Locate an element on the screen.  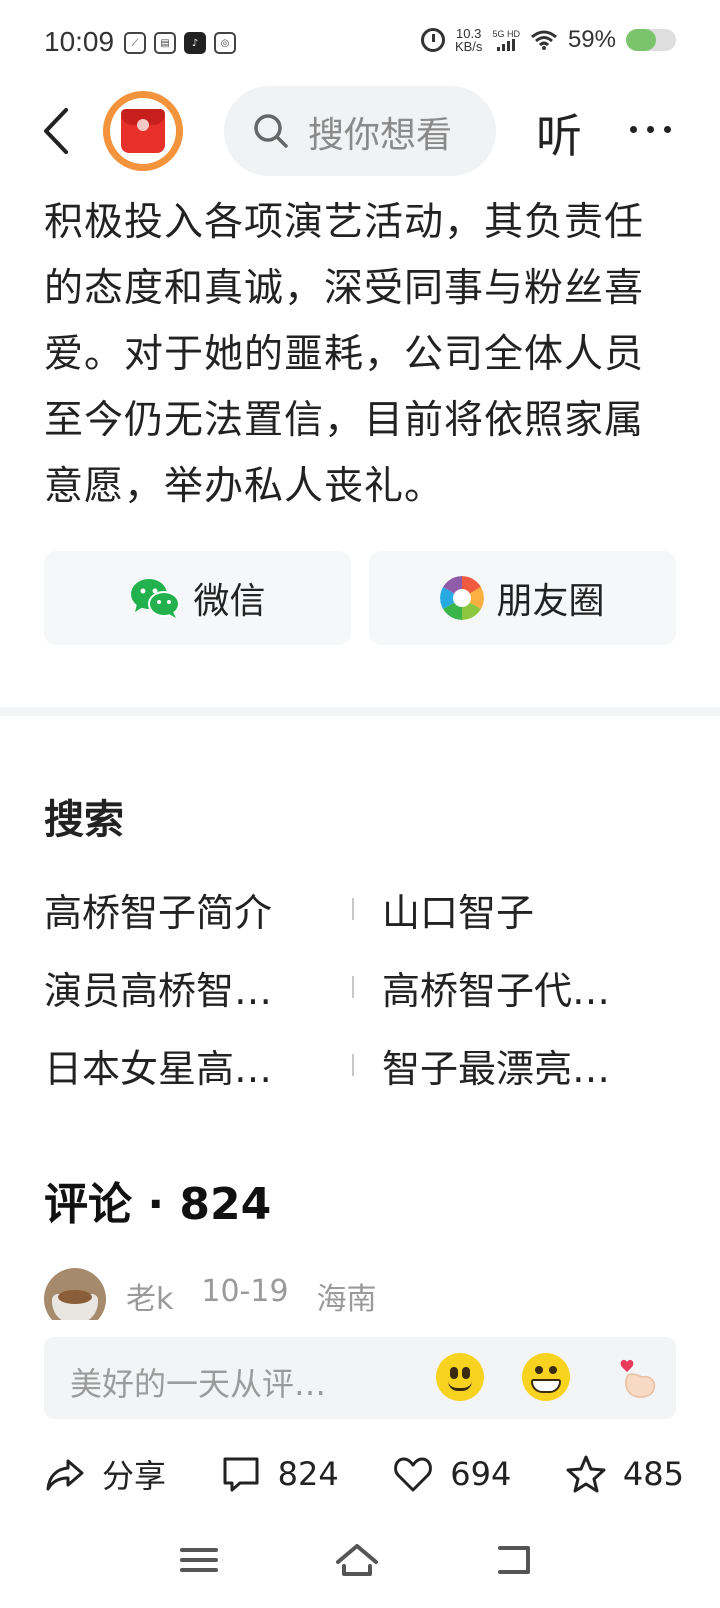
red-packet-logo-inner is located at coordinates (143, 131).